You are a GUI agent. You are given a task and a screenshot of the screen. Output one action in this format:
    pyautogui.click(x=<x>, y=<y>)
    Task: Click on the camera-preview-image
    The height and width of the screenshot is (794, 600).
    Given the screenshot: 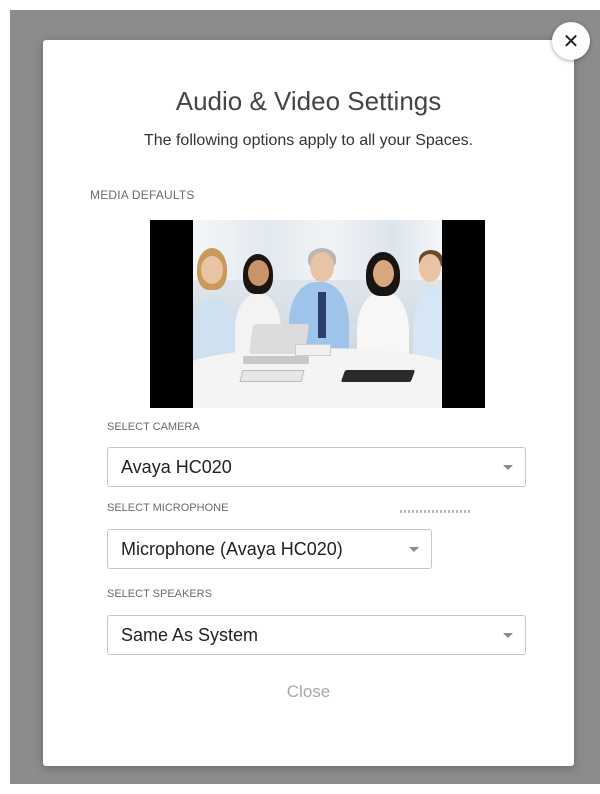 What is the action you would take?
    pyautogui.click(x=317, y=314)
    